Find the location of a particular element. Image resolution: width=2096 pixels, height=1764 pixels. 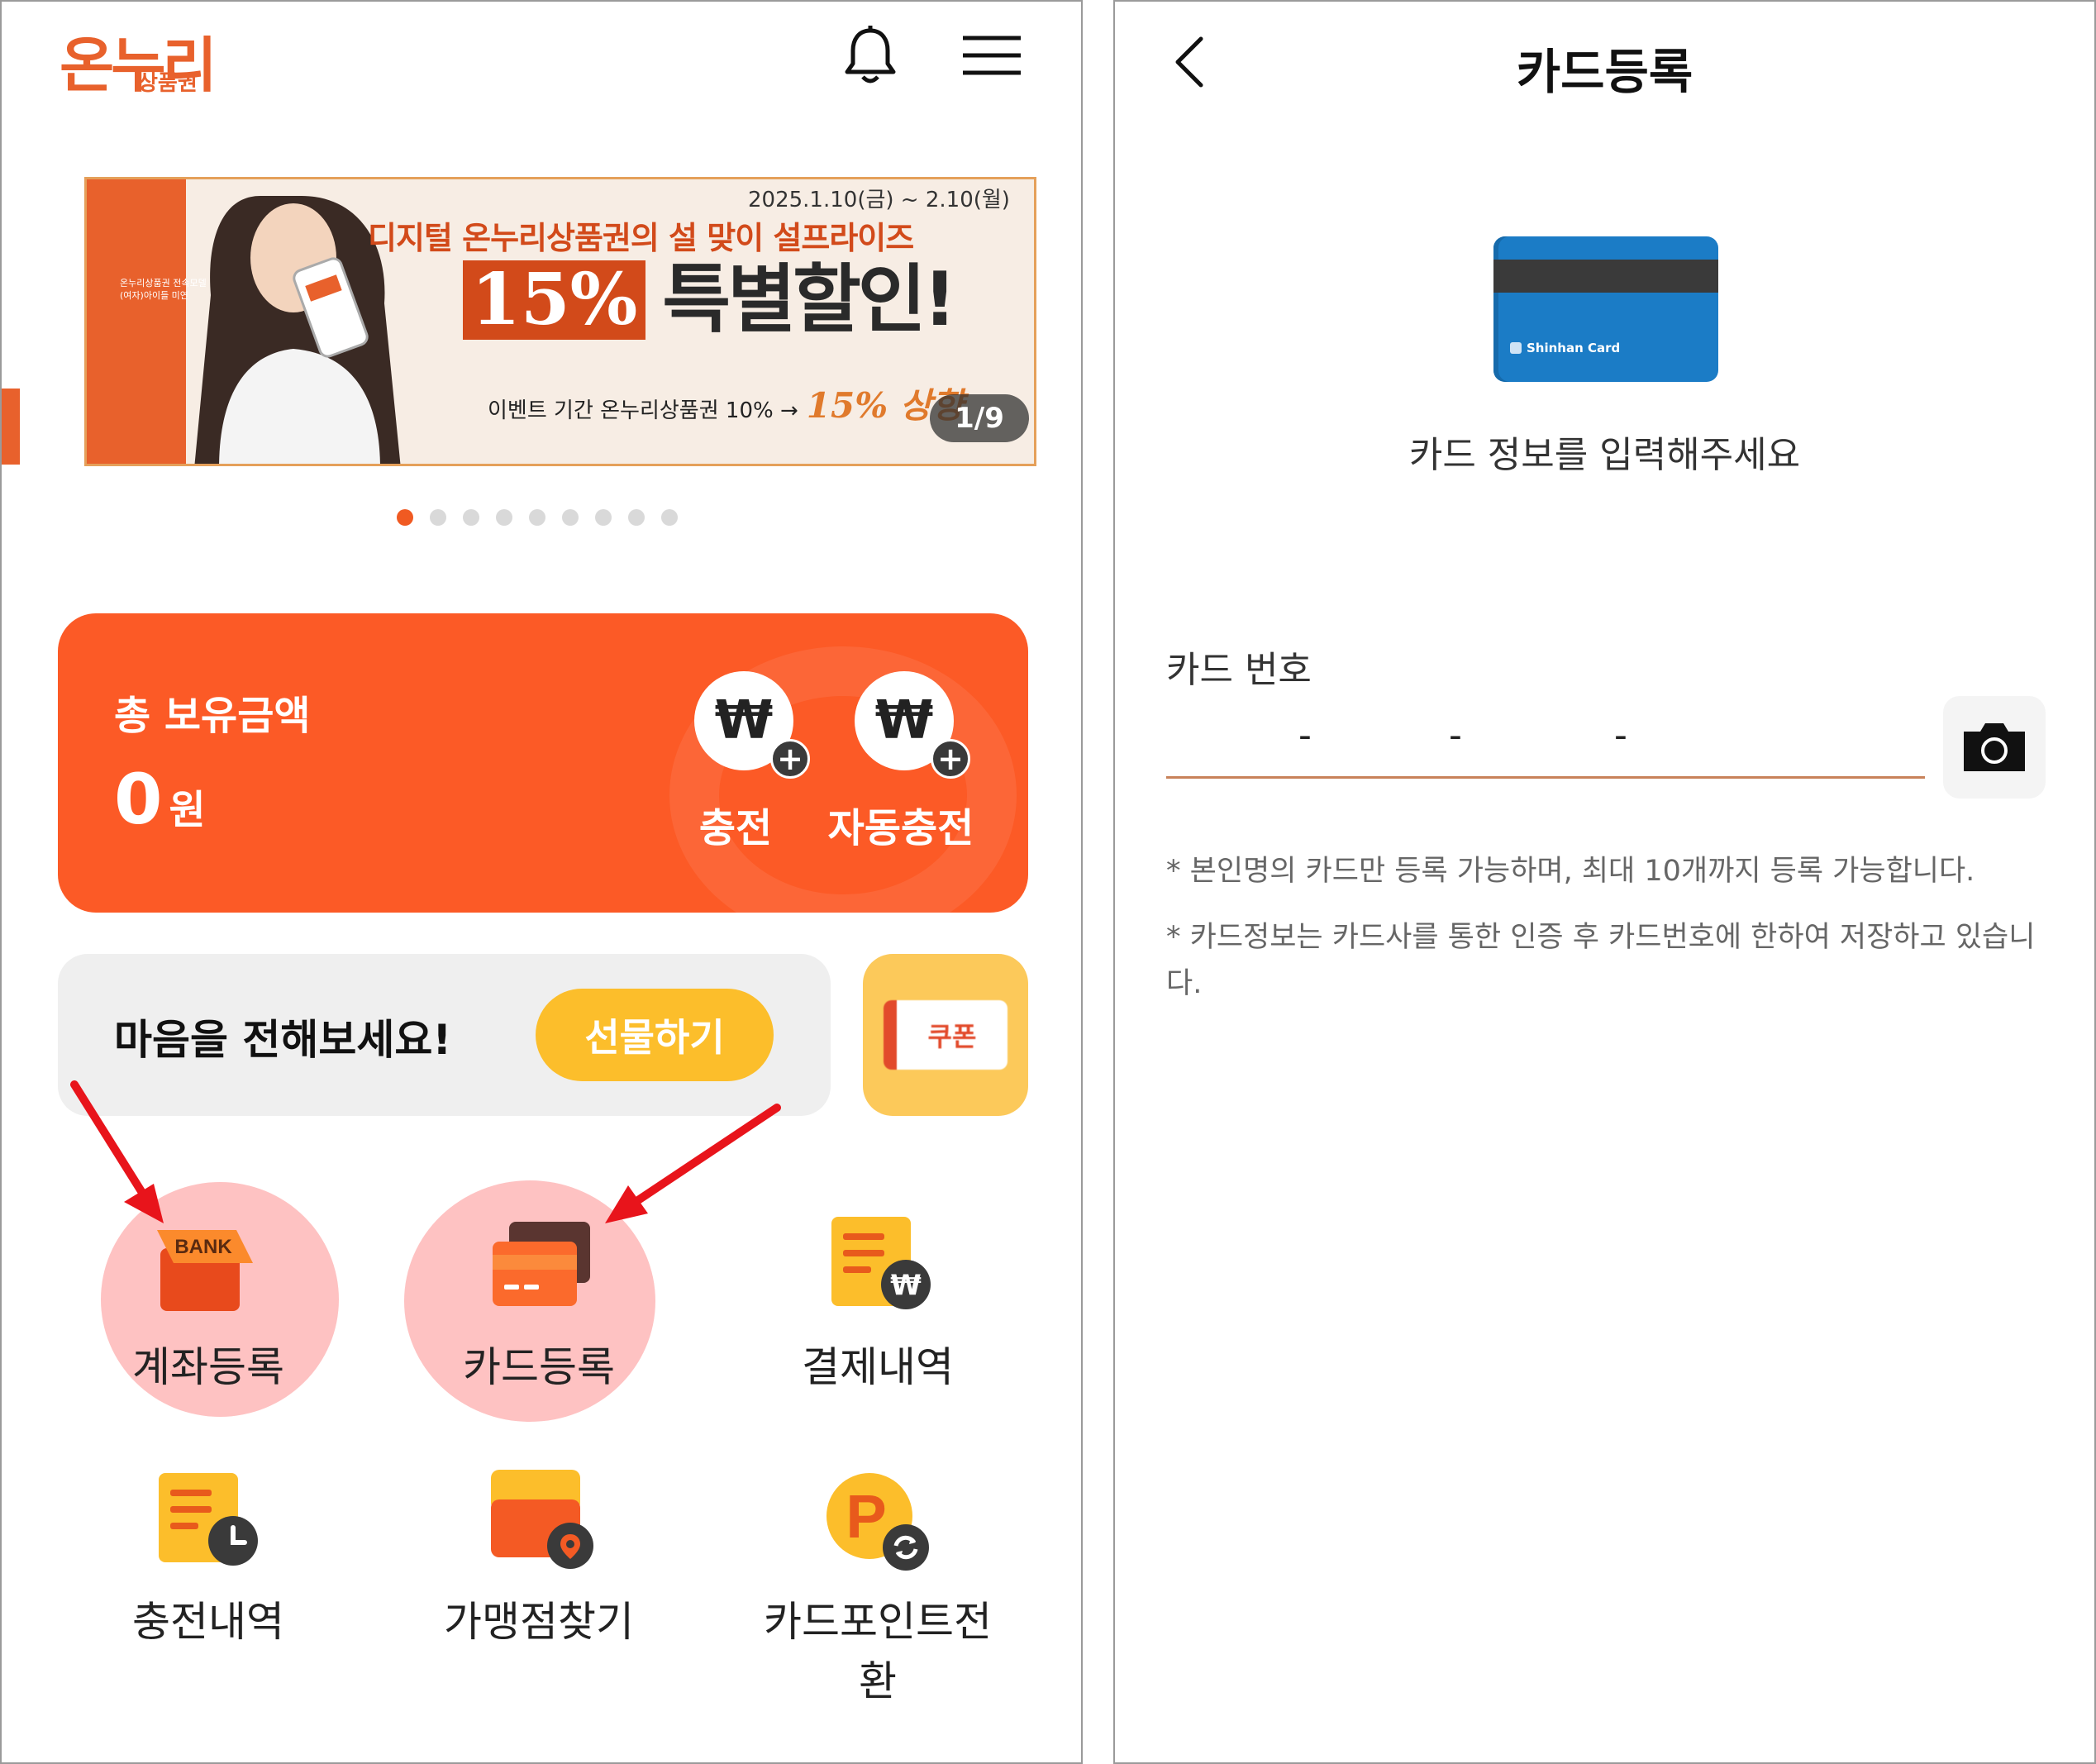

bell-icon is located at coordinates (870, 56).